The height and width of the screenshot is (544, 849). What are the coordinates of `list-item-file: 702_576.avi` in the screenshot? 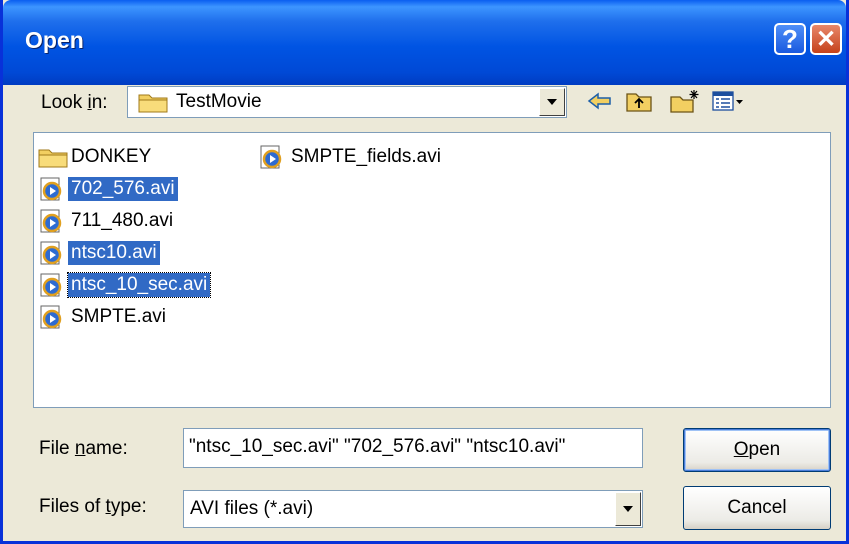 It's located at (108, 189).